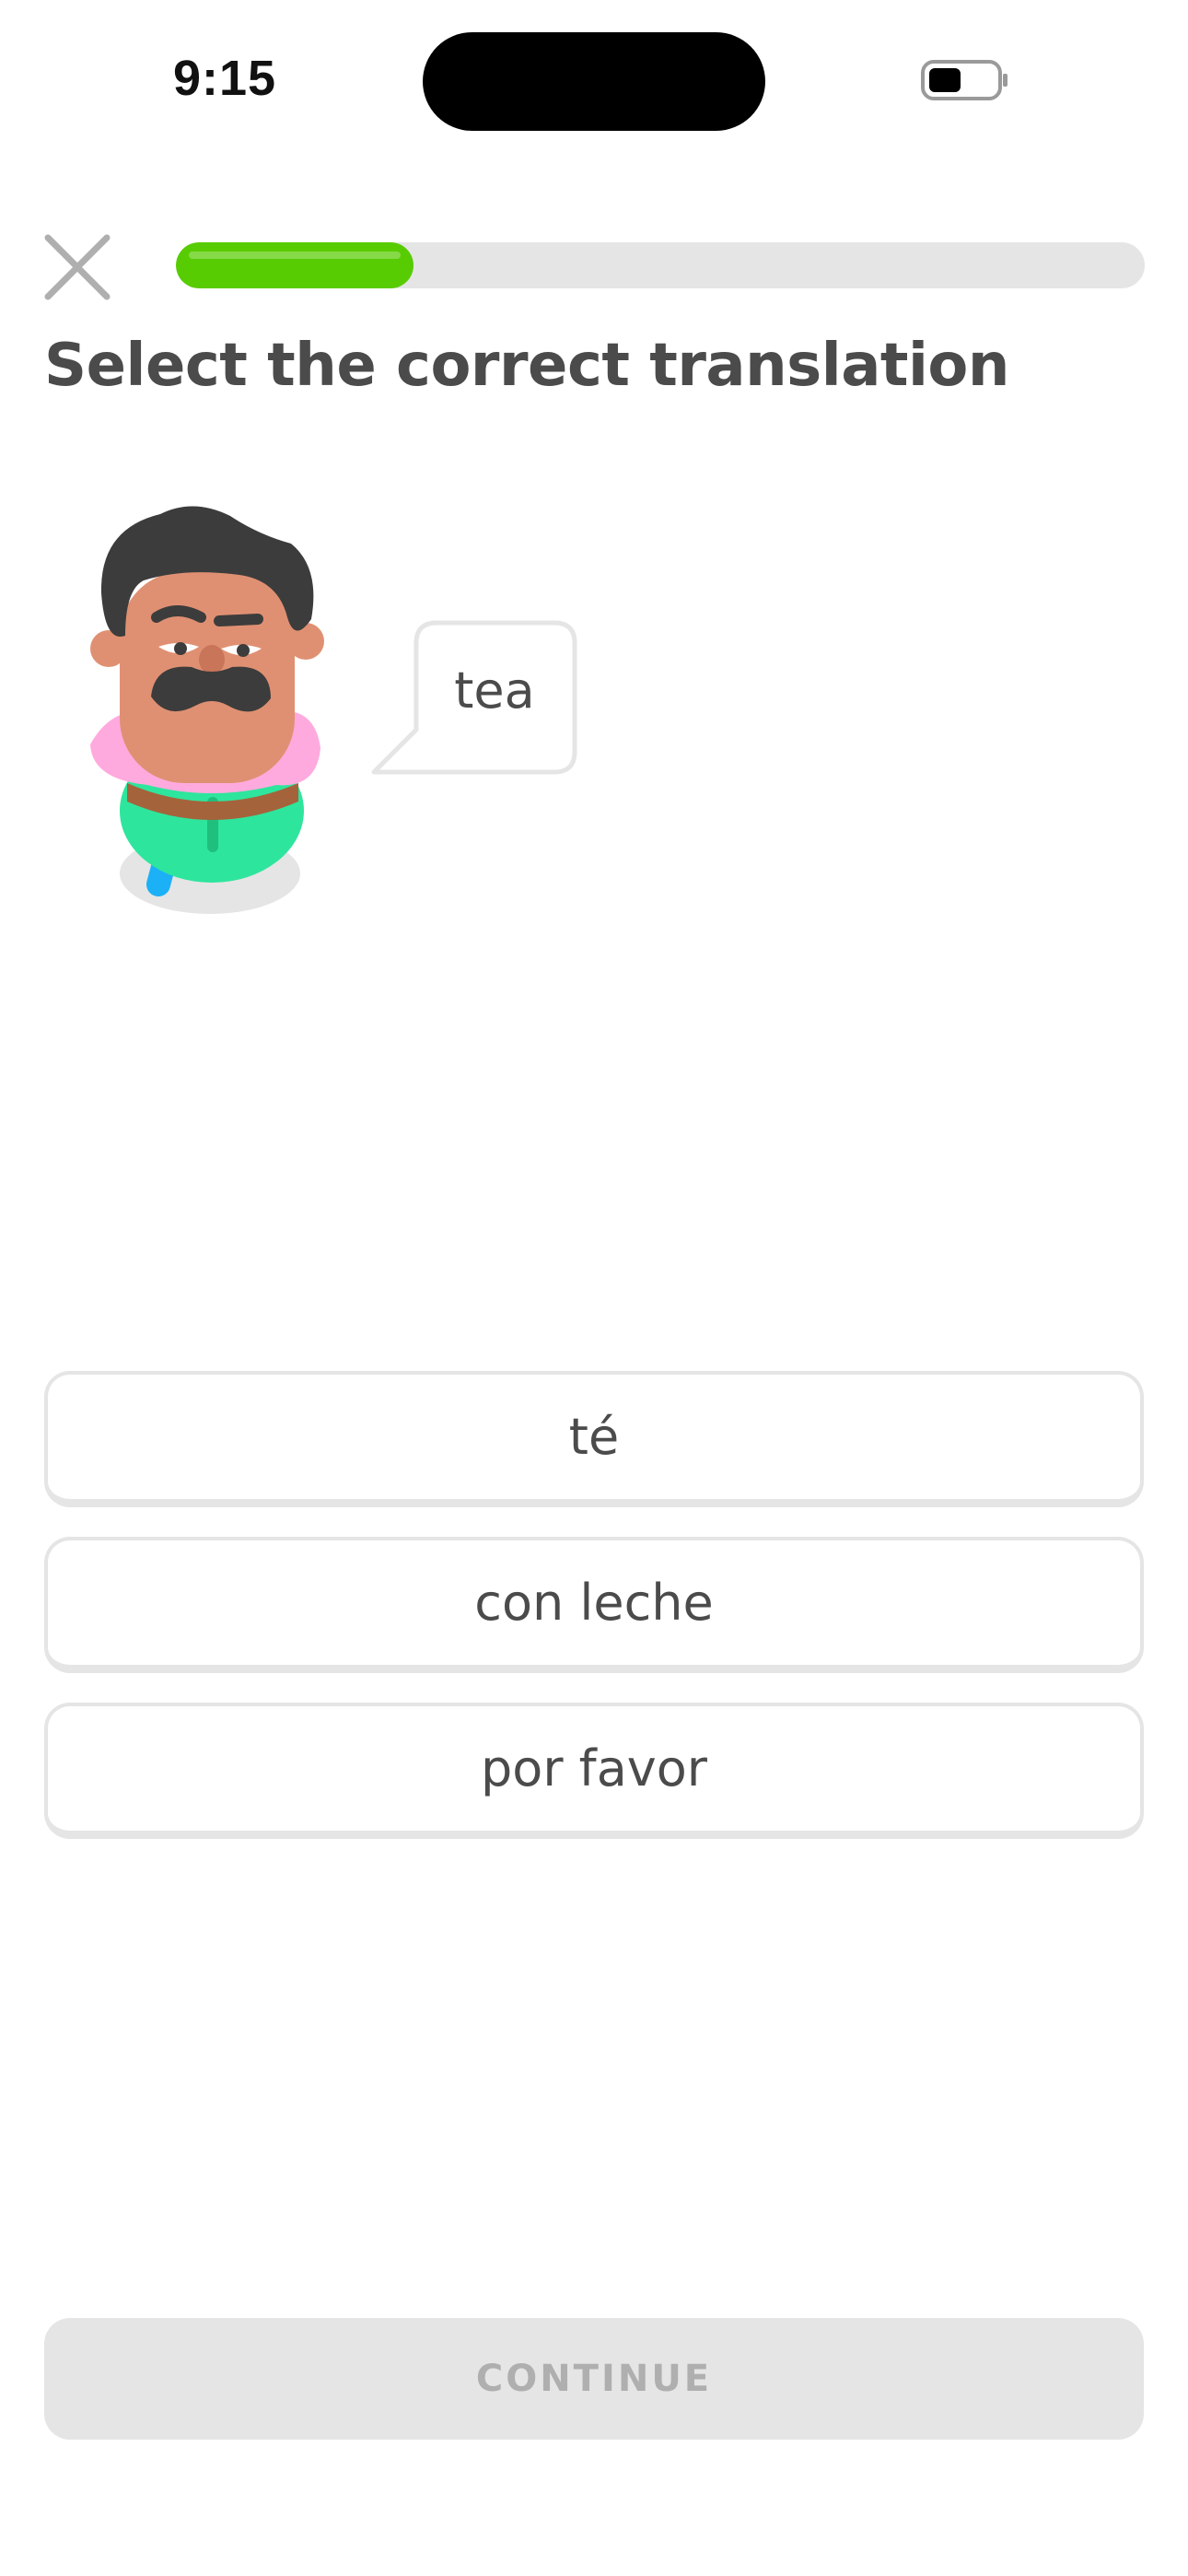 Image resolution: width=1188 pixels, height=2576 pixels. I want to click on choice-option-2: con leche, so click(594, 1605).